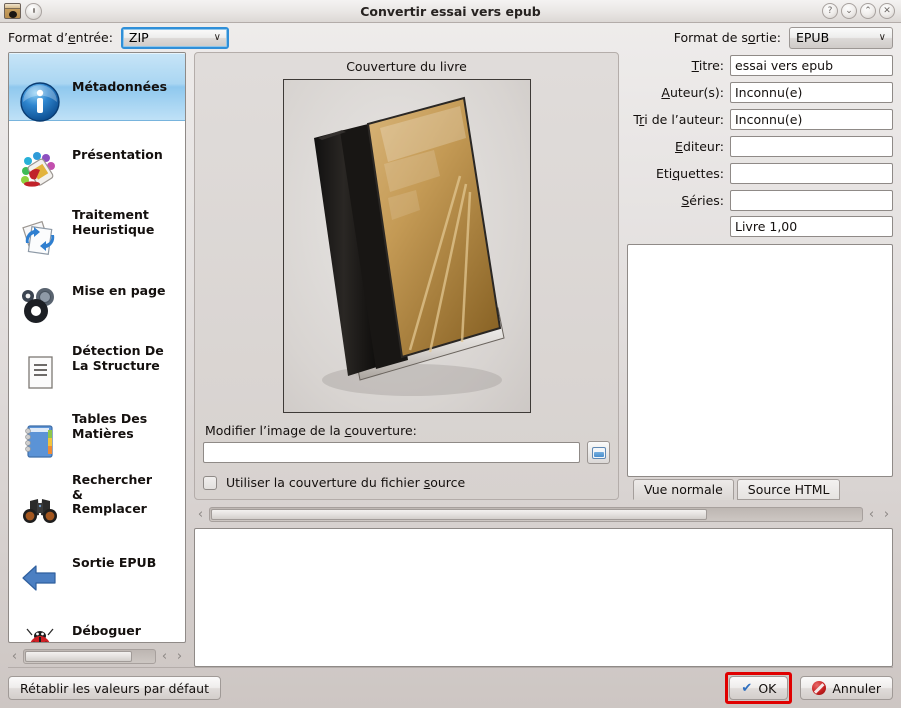 The height and width of the screenshot is (708, 901). What do you see at coordinates (707, 65) in the screenshot?
I see `title-label: Titre:` at bounding box center [707, 65].